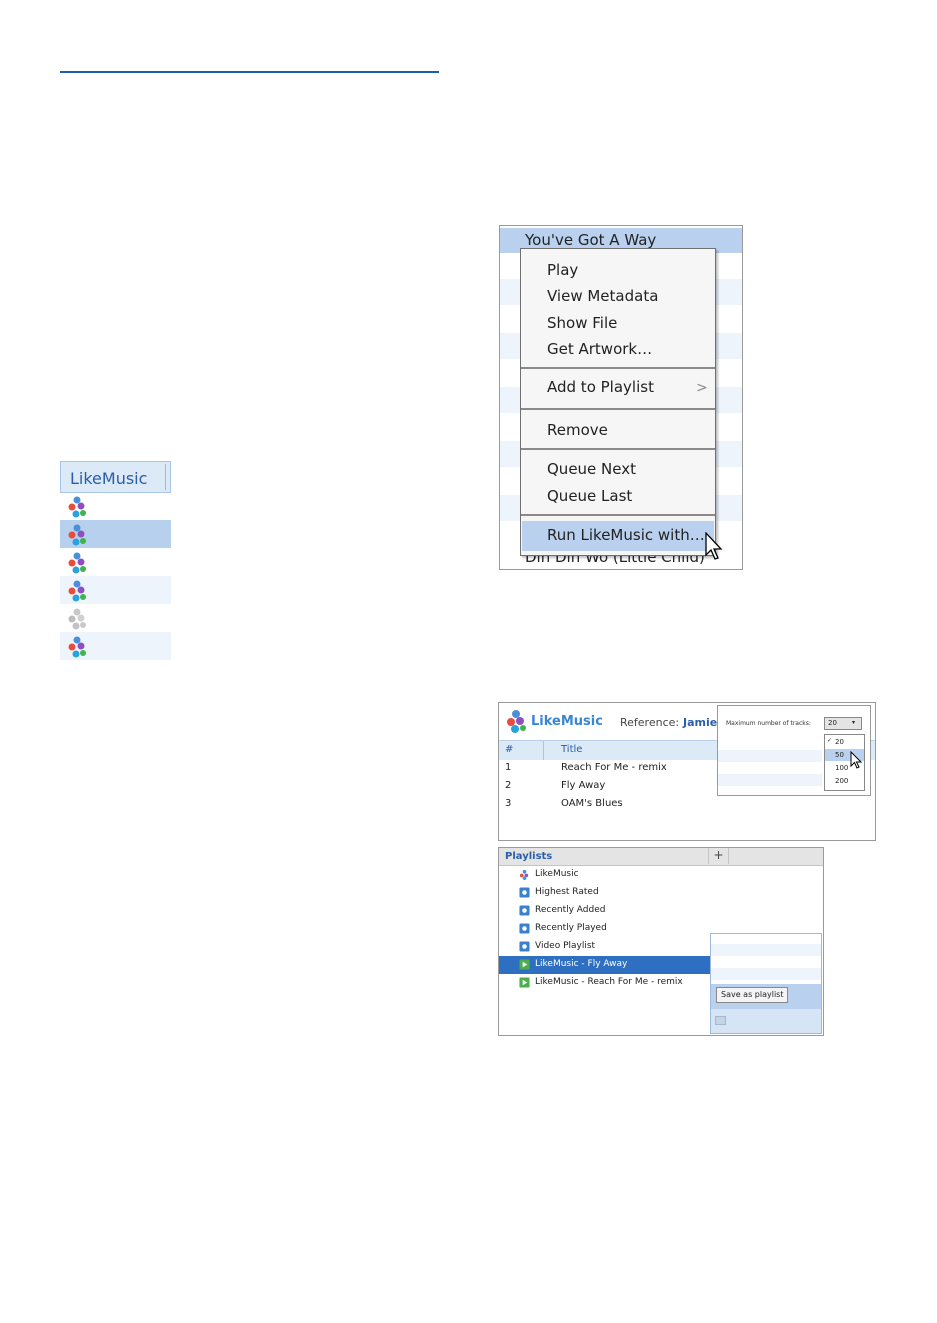 The height and width of the screenshot is (1323, 937). I want to click on menu-item-queue-last: Queue Last, so click(589, 496).